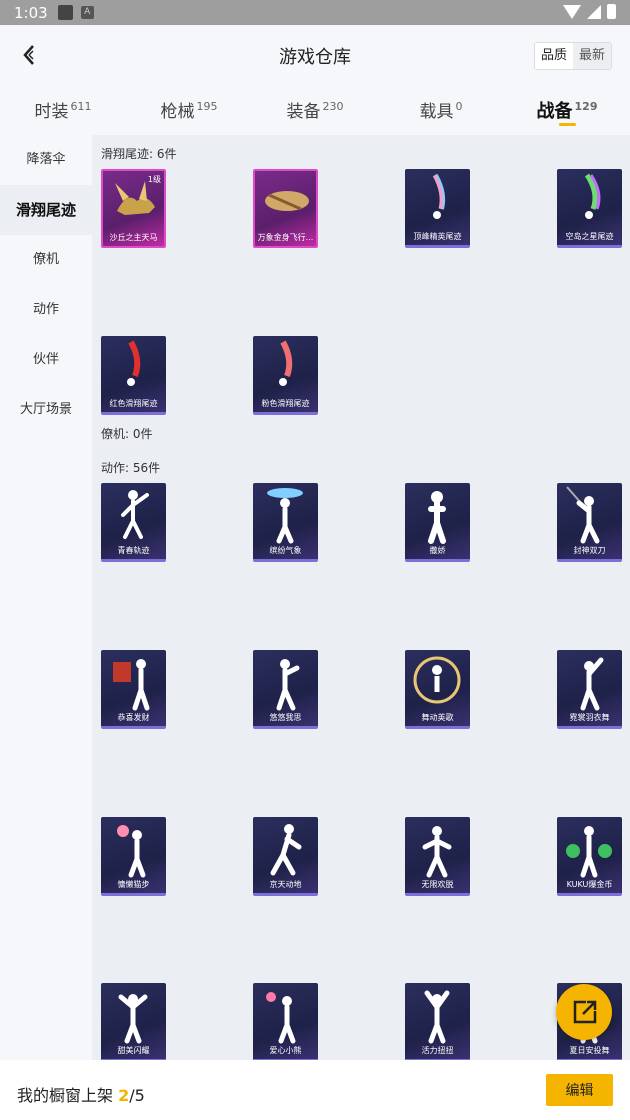 Image resolution: width=630 pixels, height=1120 pixels. Describe the element at coordinates (133, 1050) in the screenshot. I see `item-name: 甜美闪耀` at that location.